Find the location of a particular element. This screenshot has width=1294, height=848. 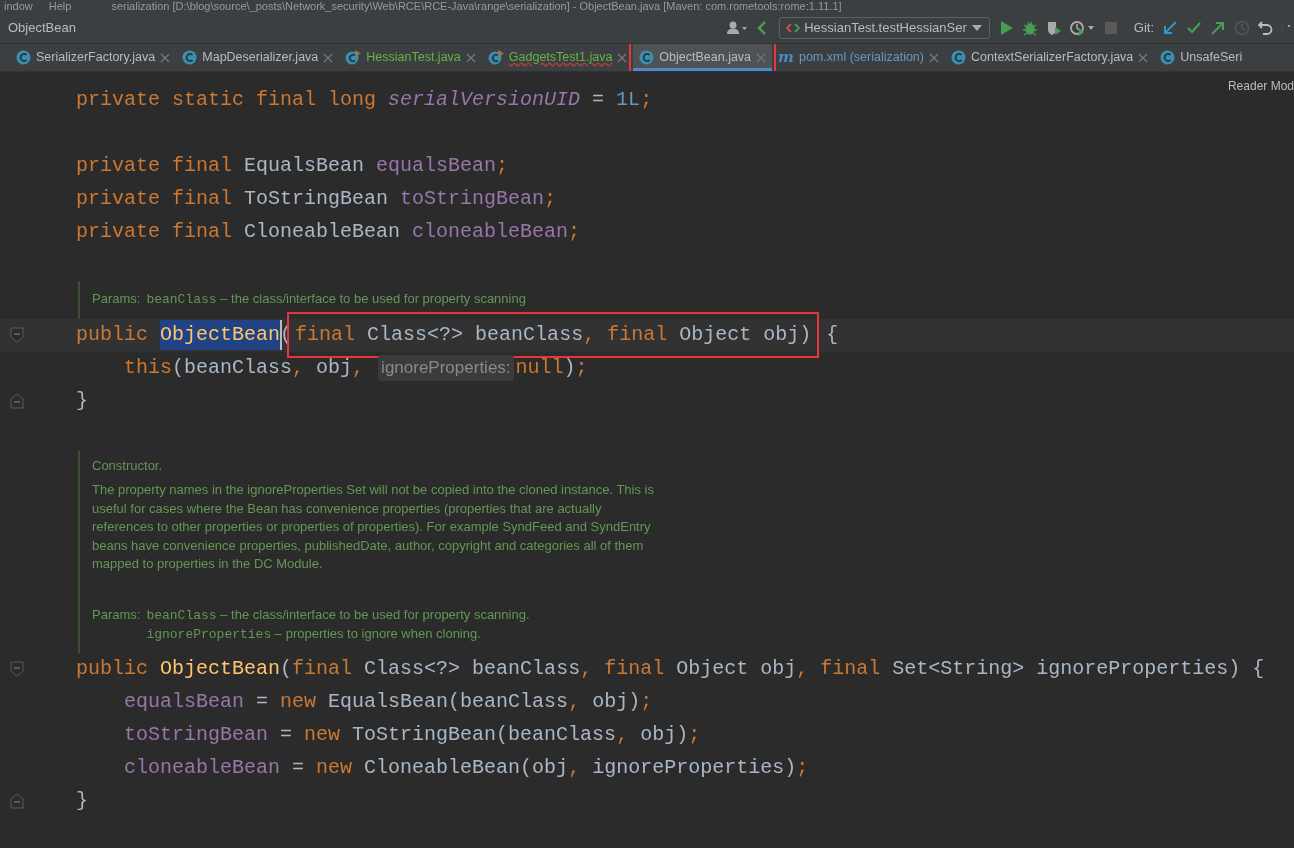

param-description: – properties to ignore when cloning. is located at coordinates (377, 633).